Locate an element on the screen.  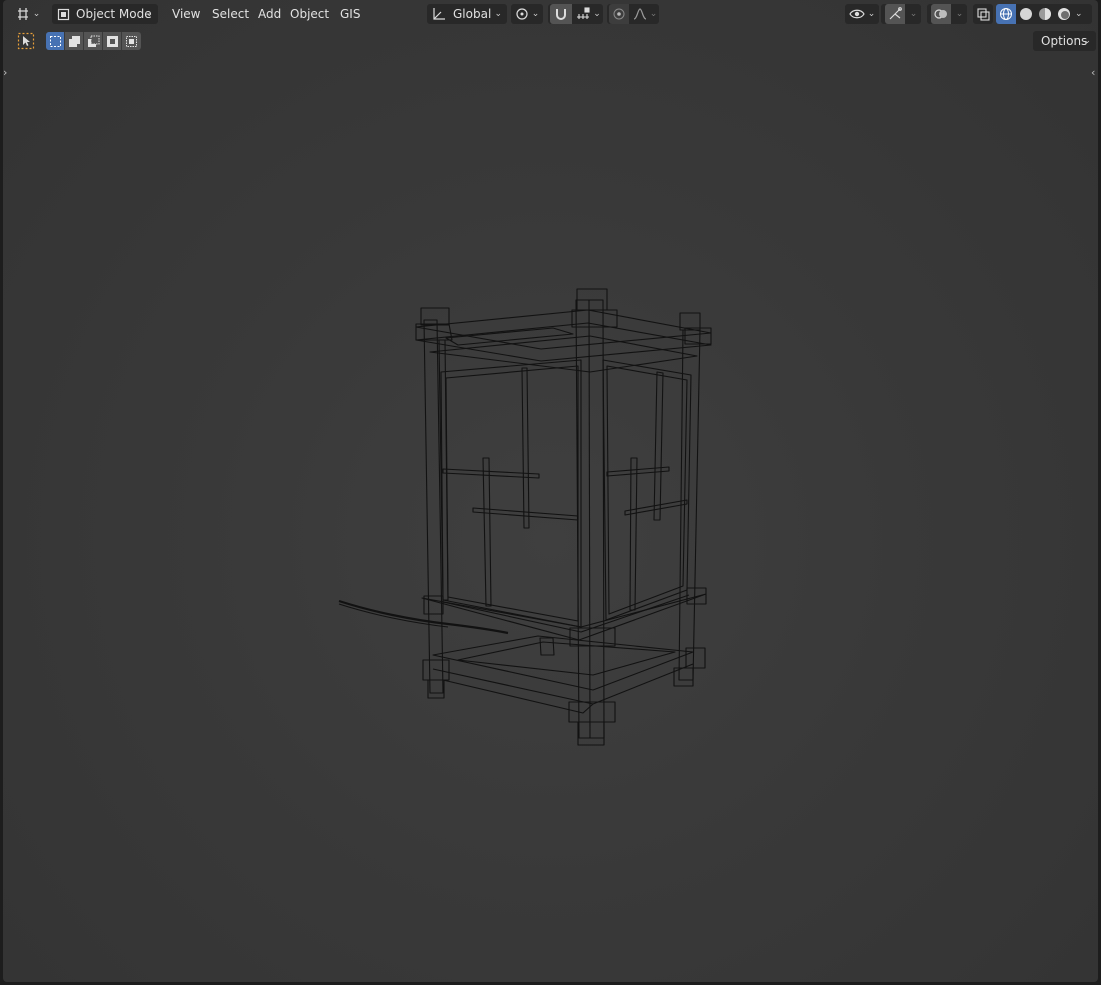
pivot-point-selector: ⌄ is located at coordinates (527, 14).